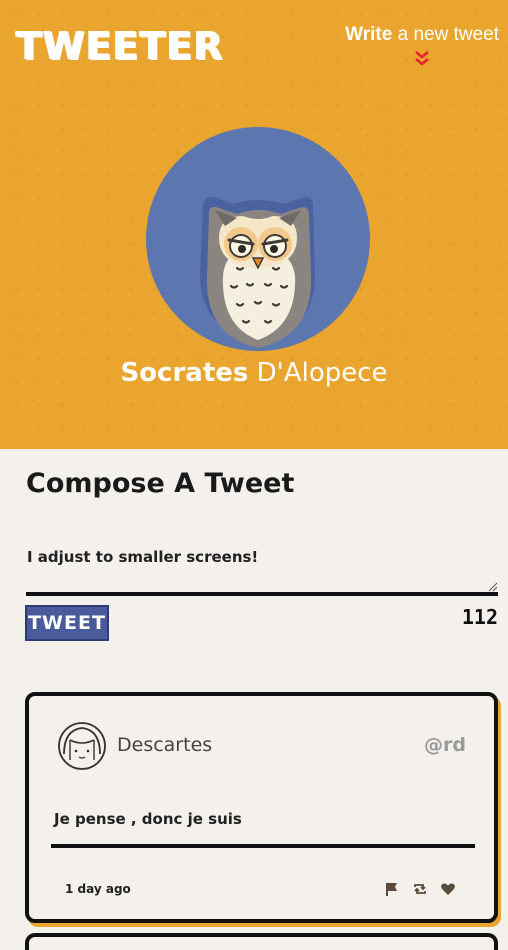  Describe the element at coordinates (392, 889) in the screenshot. I see `flag-icon` at that location.